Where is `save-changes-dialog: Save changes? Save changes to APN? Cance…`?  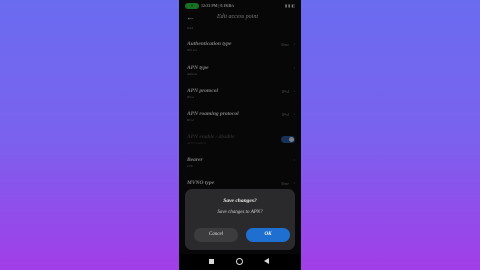
save-changes-dialog: Save changes? Save changes to APN? Cance… is located at coordinates (240, 219).